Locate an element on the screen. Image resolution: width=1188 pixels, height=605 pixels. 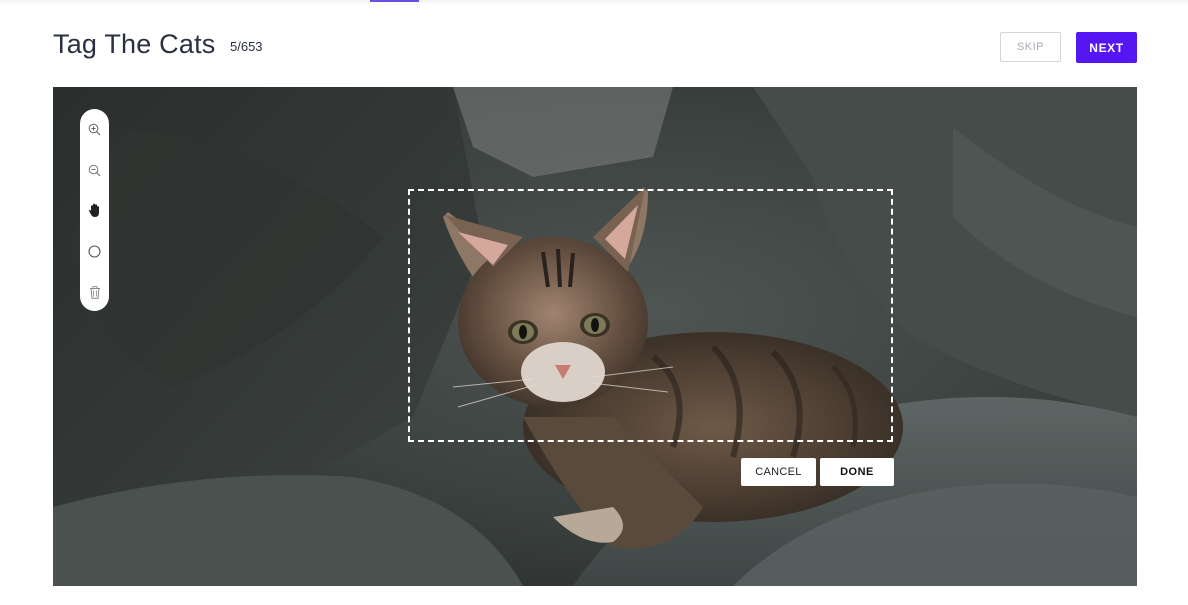
page-title: Tag The Cats is located at coordinates (134, 44).